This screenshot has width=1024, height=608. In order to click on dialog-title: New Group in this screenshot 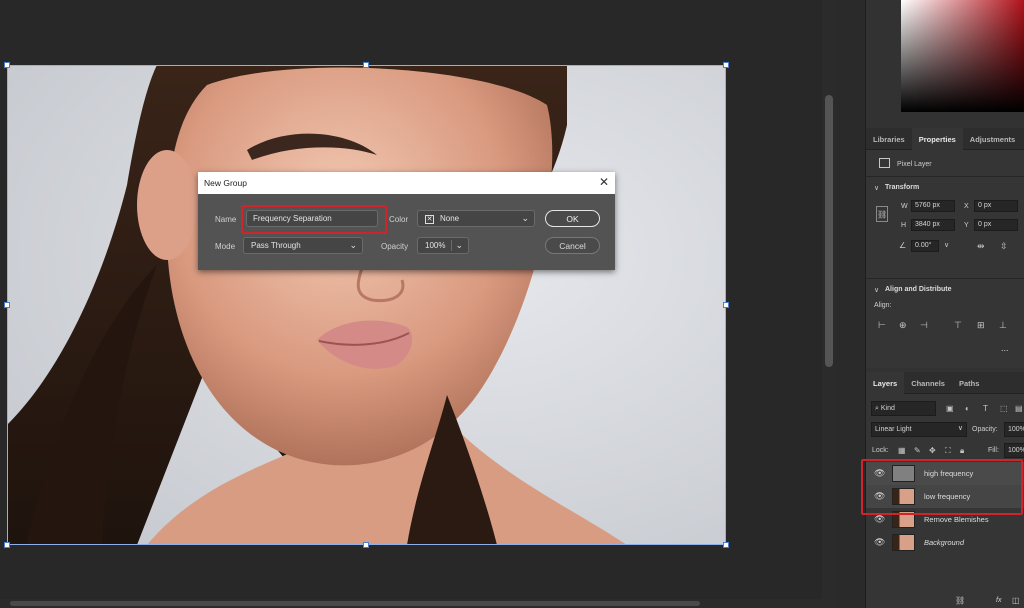, I will do `click(225, 183)`.